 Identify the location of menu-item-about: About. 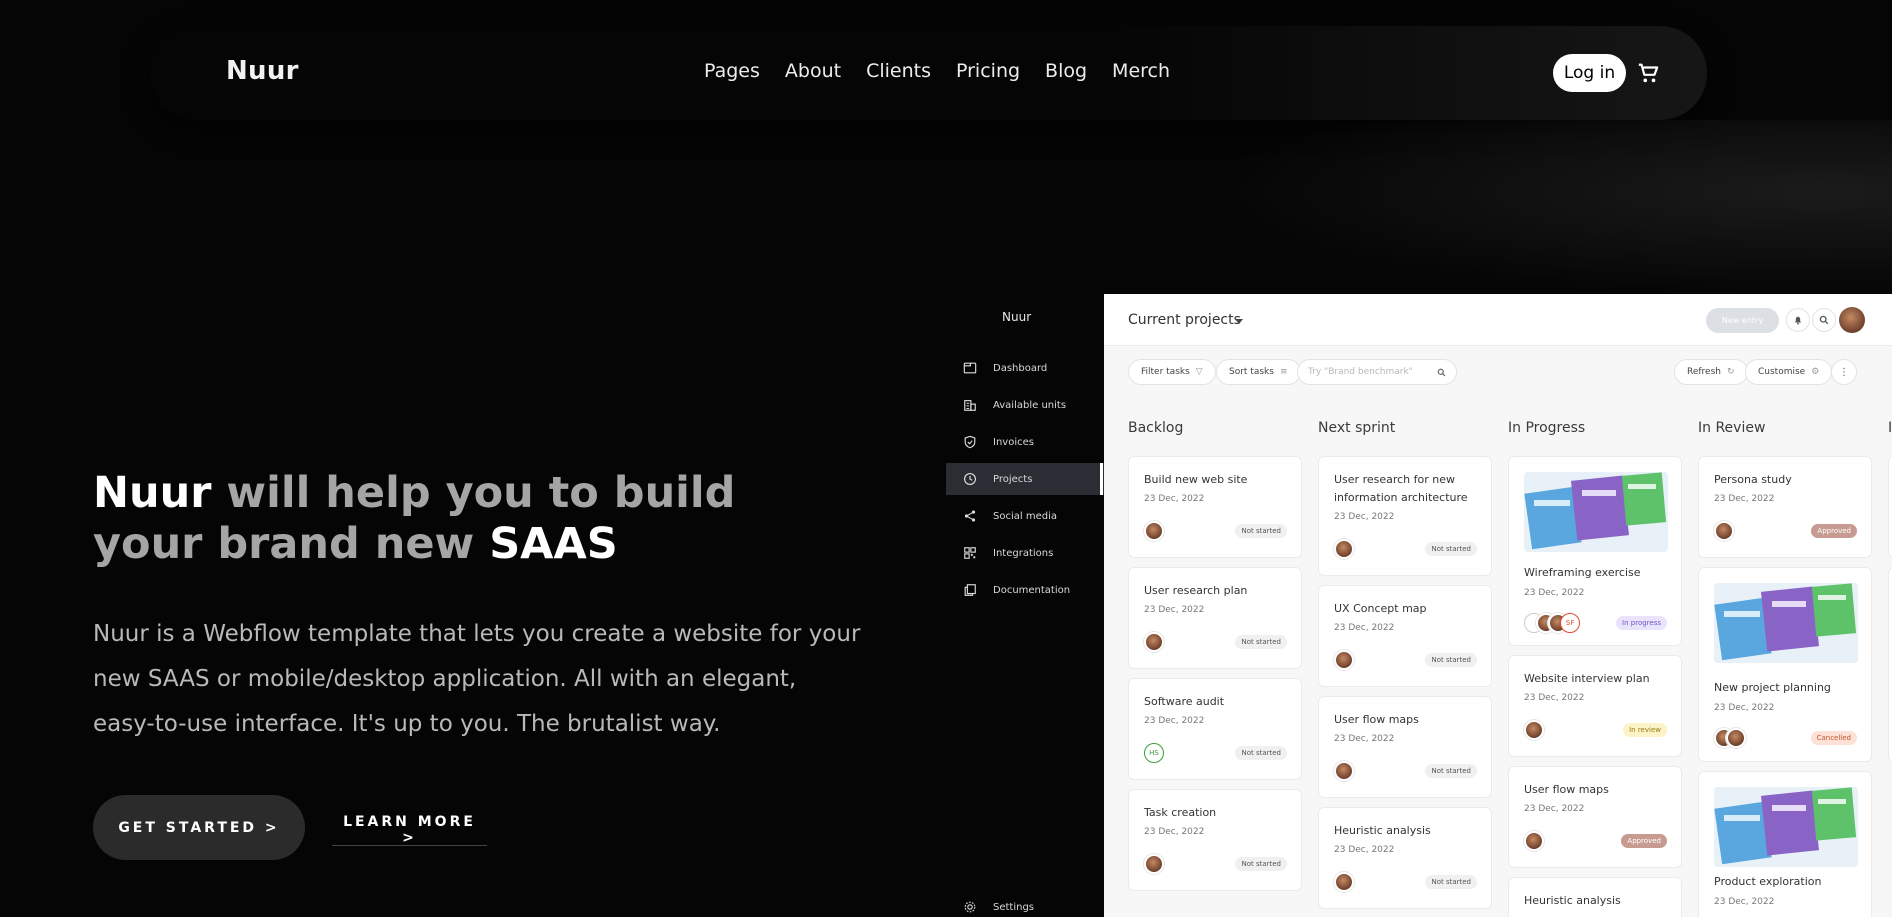
(813, 71).